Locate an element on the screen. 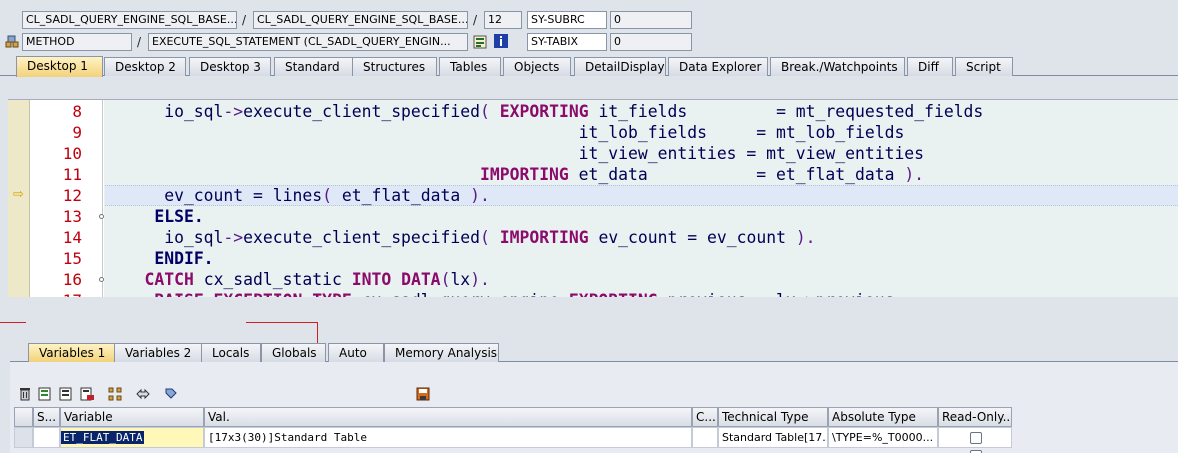 The image size is (1178, 453). hierarchy-icon is located at coordinates (115, 394).